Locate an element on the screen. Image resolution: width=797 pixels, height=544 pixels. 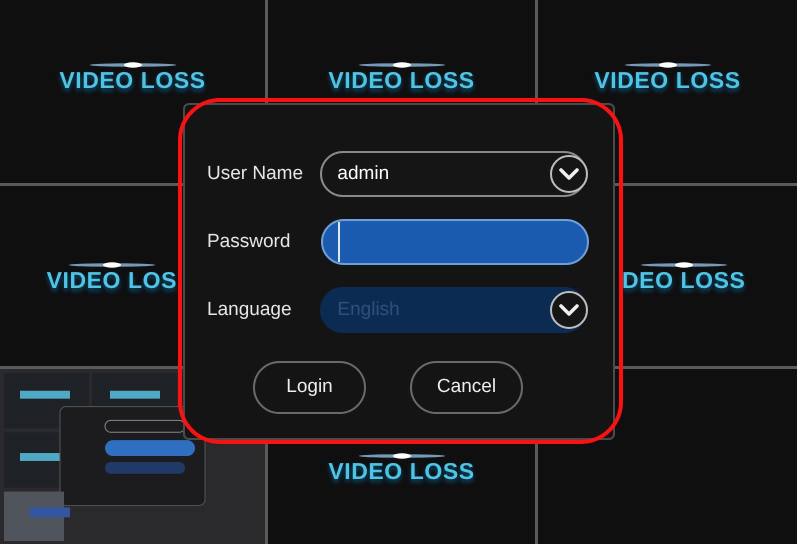
text-cursor is located at coordinates (339, 242).